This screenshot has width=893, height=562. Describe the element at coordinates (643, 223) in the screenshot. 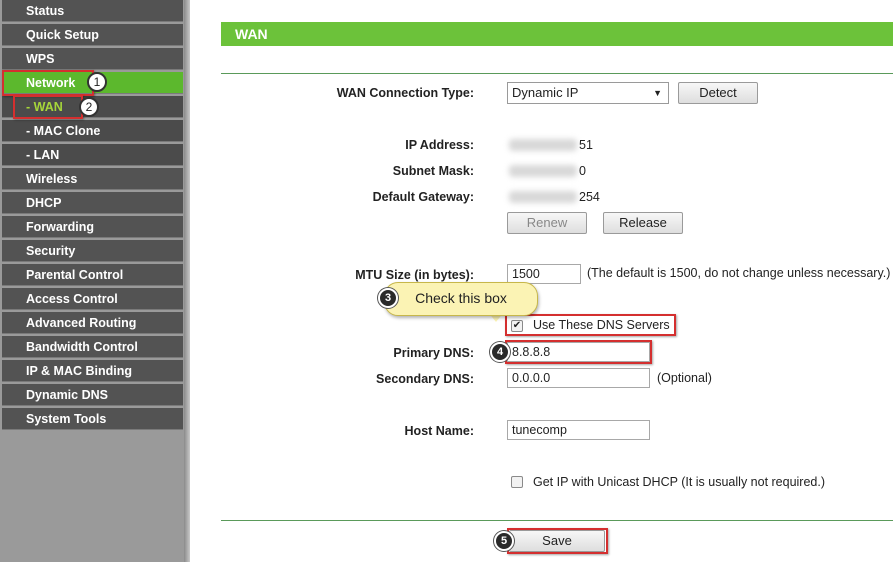

I see `release-button: Release` at that location.